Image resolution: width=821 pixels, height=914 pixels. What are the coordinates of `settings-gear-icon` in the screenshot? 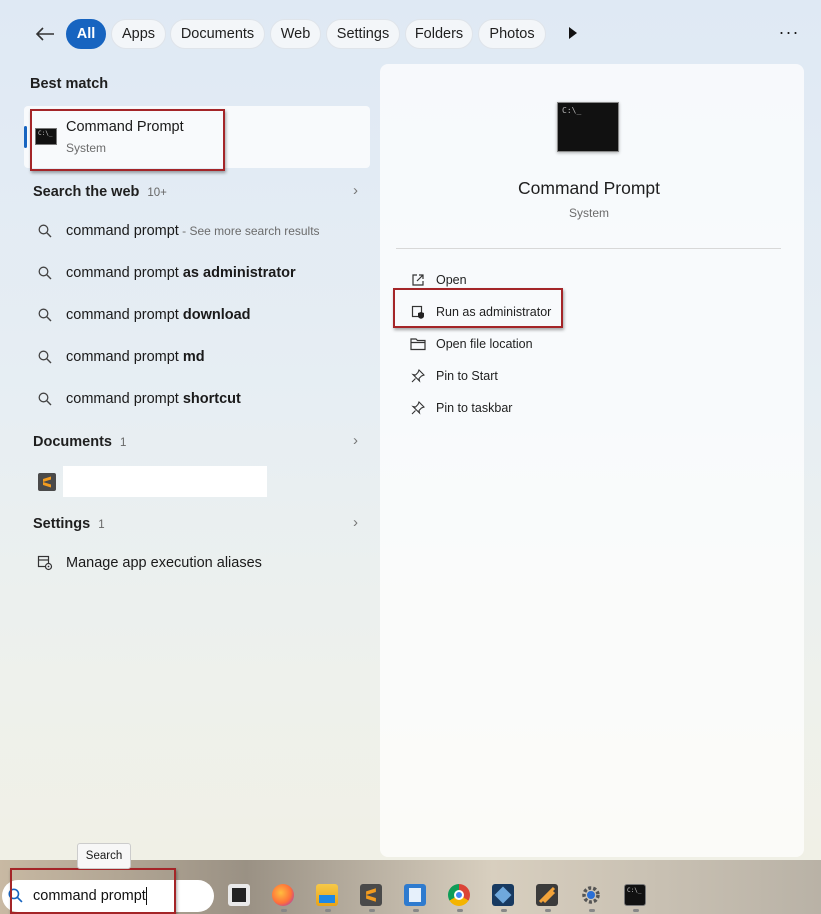 It's located at (591, 895).